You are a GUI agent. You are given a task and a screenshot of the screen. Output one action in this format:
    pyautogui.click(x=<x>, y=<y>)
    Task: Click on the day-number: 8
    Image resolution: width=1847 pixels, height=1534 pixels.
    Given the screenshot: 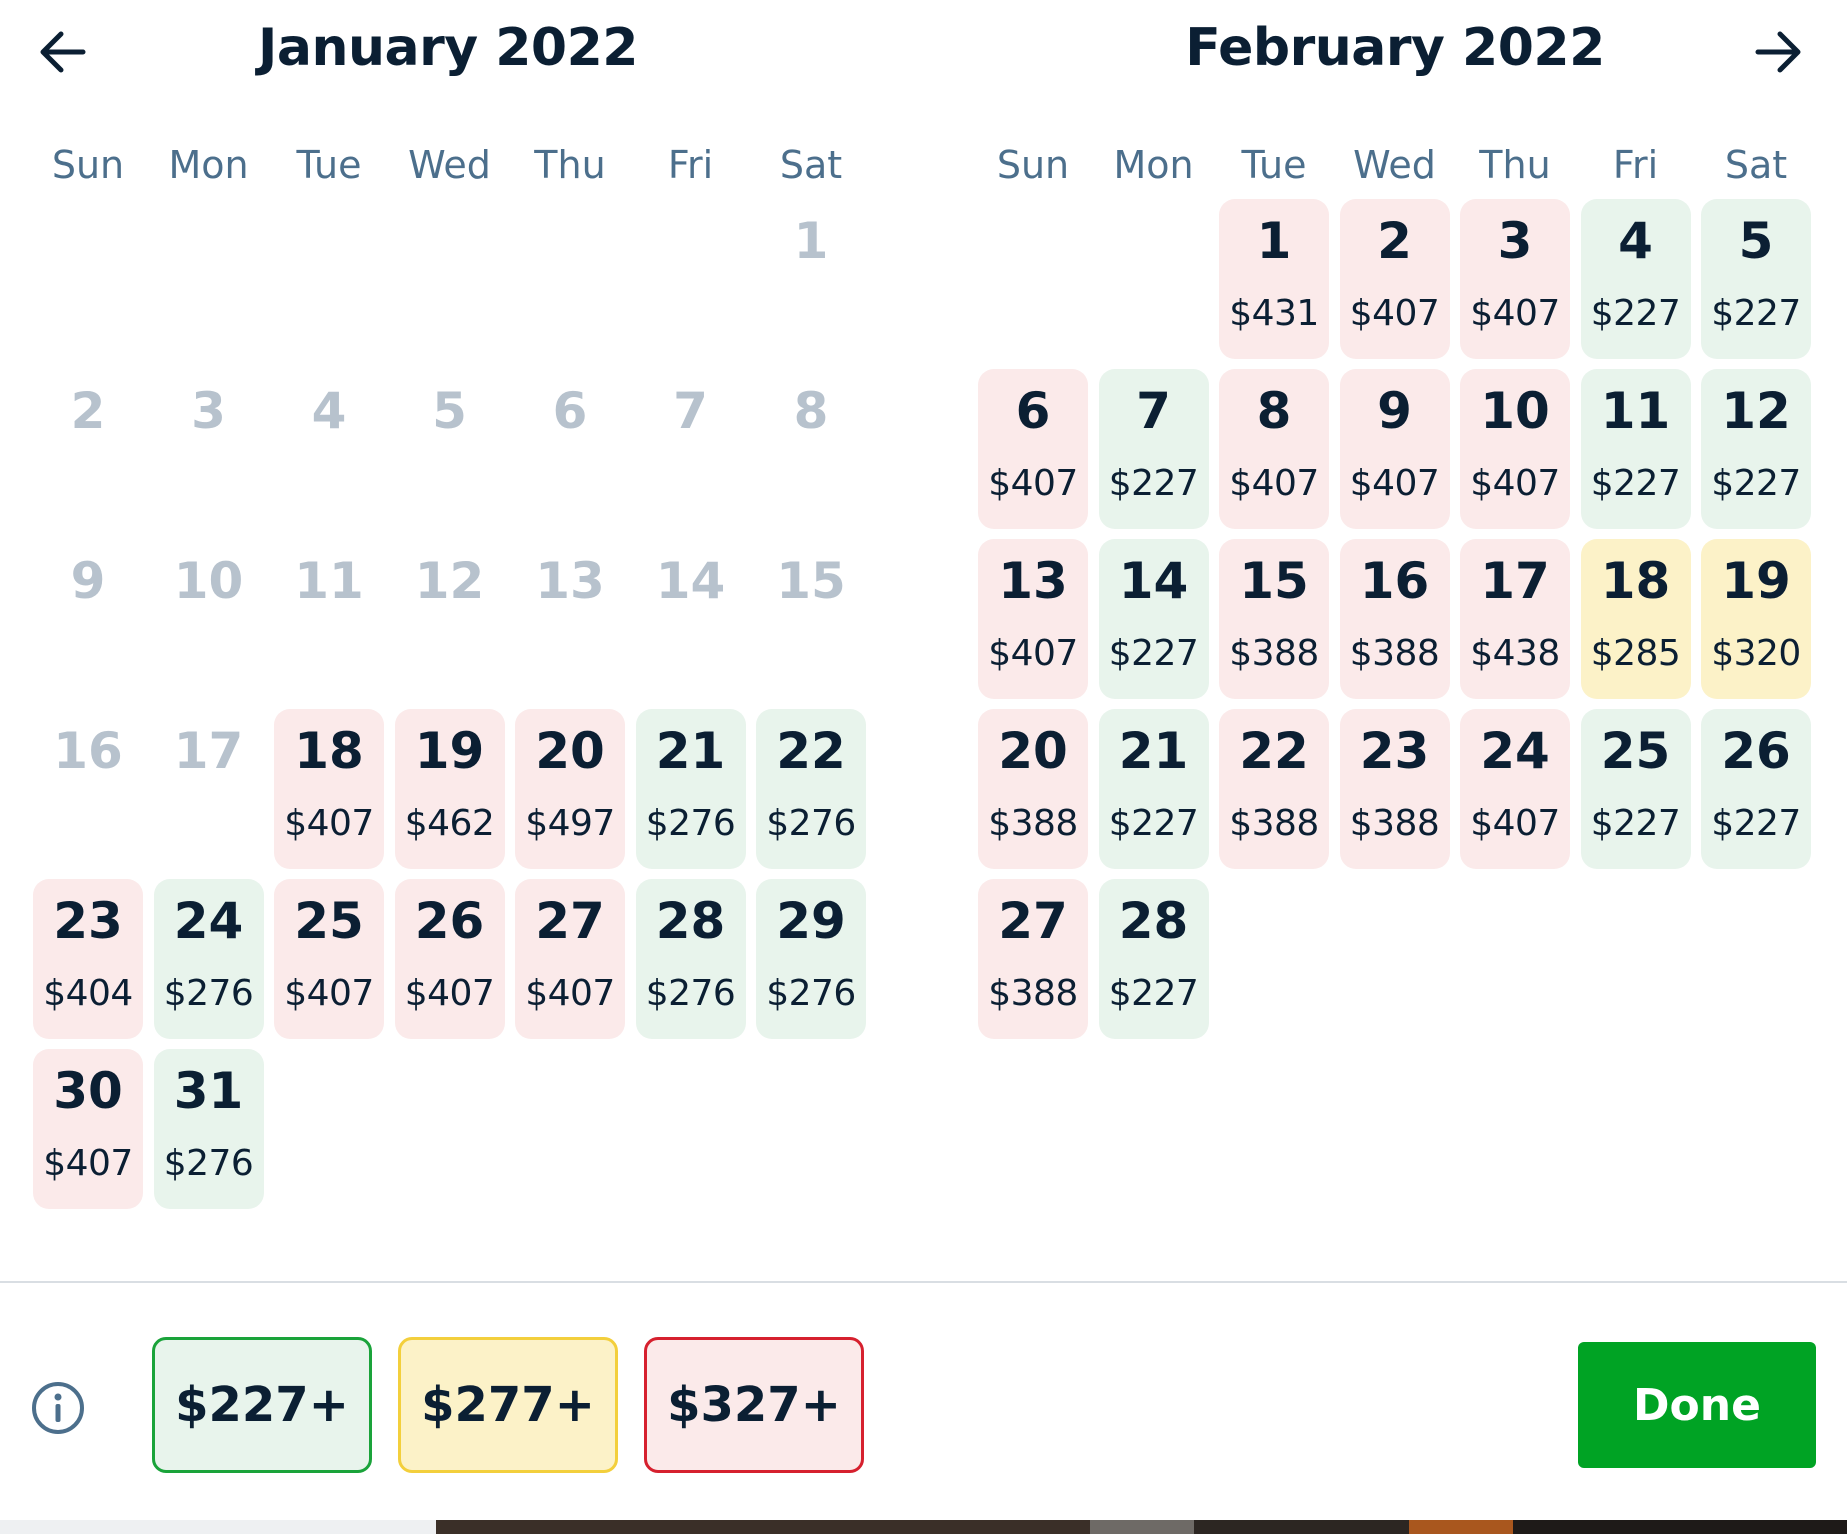 What is the action you would take?
    pyautogui.click(x=811, y=411)
    